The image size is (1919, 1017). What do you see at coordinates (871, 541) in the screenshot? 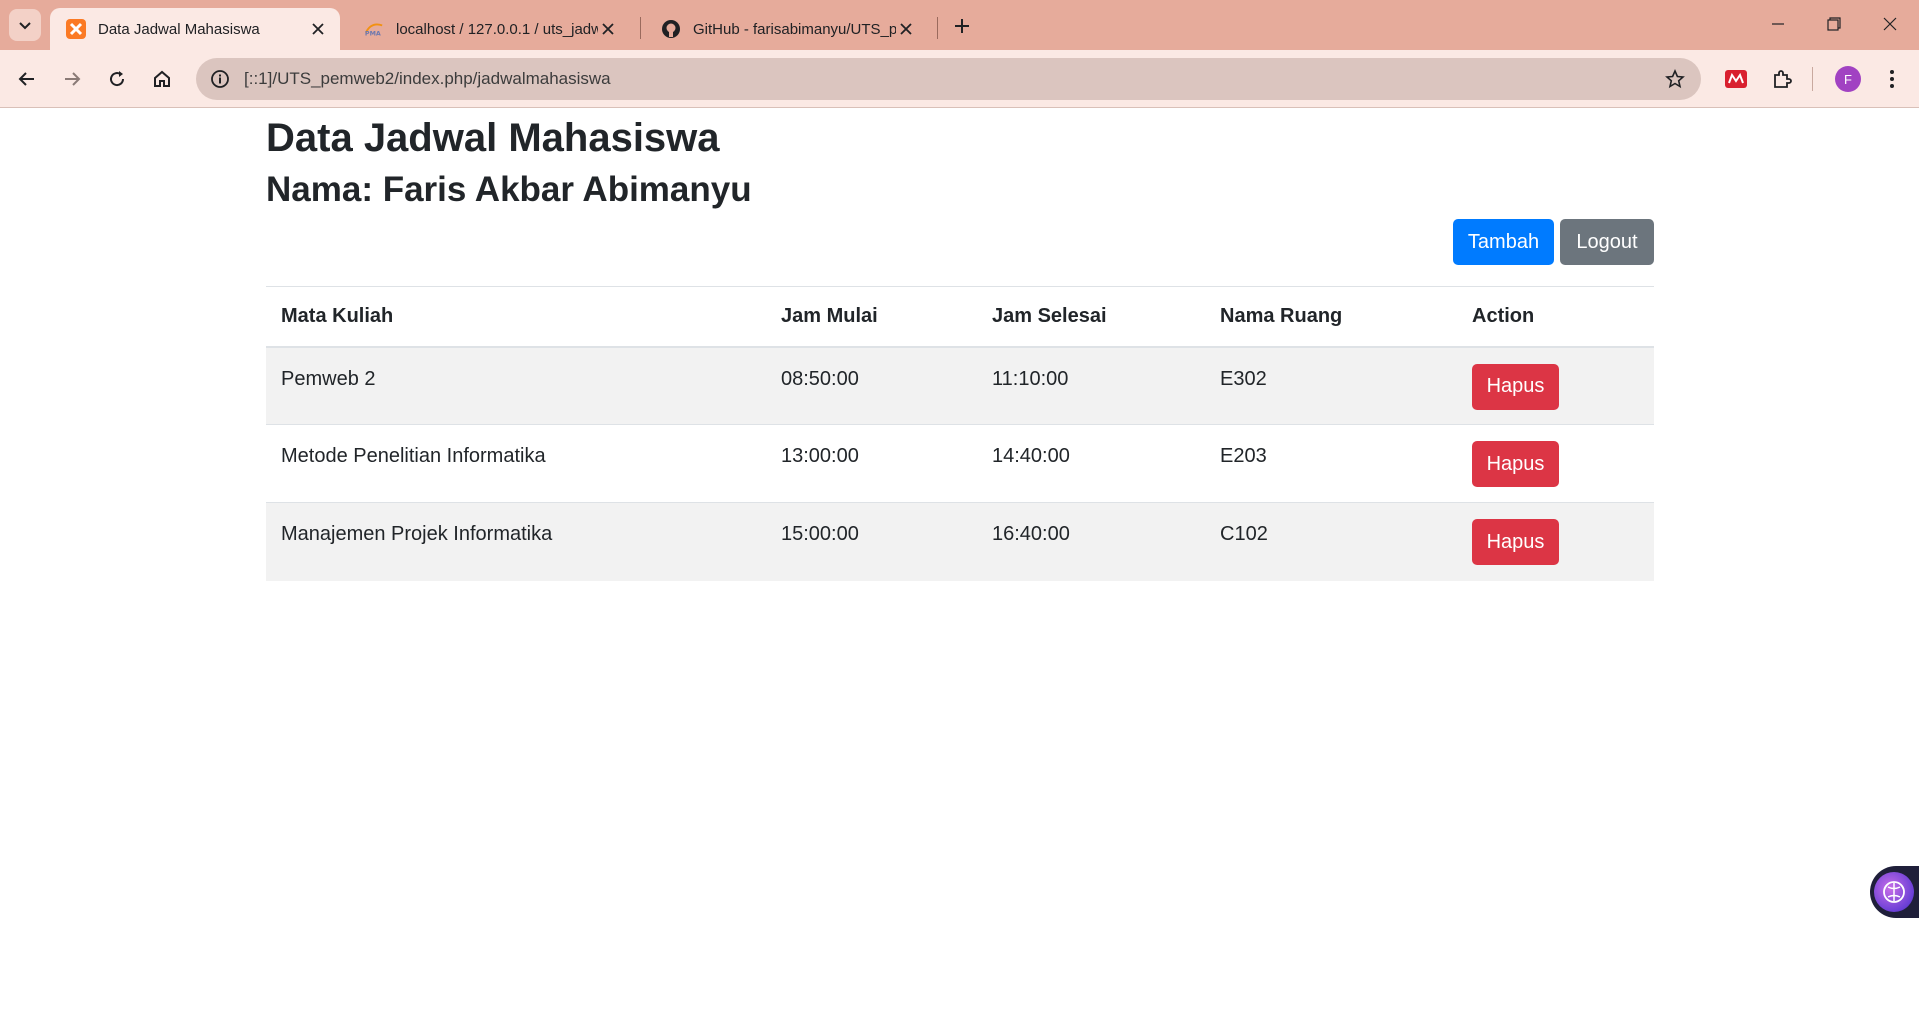
I see `start-time-cell: 15:00:00` at bounding box center [871, 541].